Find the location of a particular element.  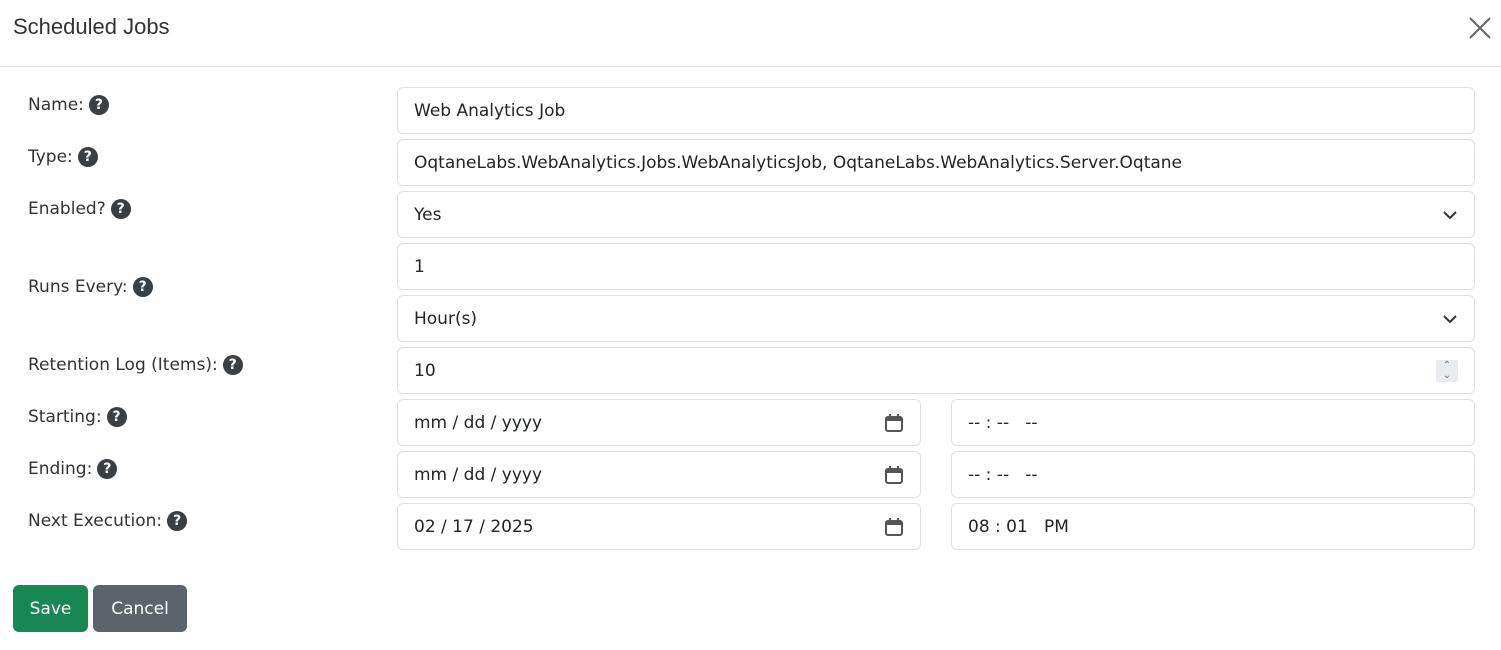

label-text: Starting: is located at coordinates (65, 417).